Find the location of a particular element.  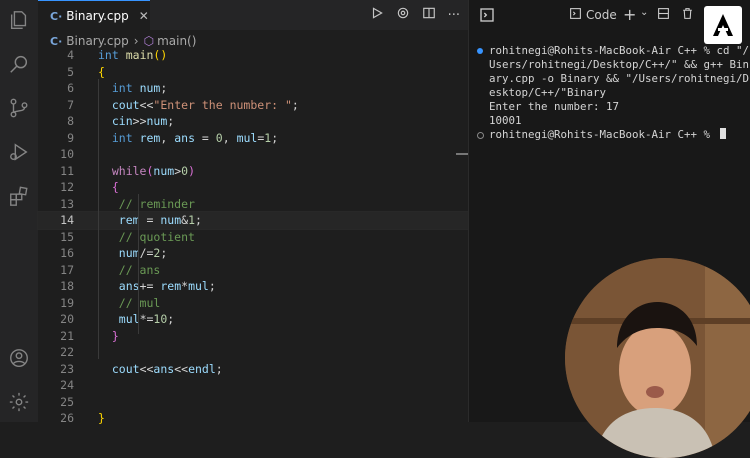

breadcrumb-symbol: main() is located at coordinates (176, 41).